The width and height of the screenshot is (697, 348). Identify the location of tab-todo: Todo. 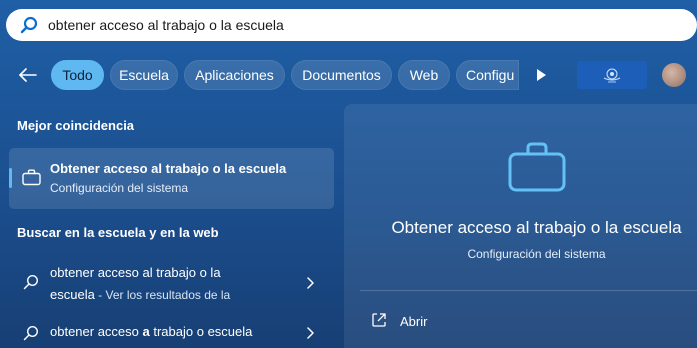
(77, 75).